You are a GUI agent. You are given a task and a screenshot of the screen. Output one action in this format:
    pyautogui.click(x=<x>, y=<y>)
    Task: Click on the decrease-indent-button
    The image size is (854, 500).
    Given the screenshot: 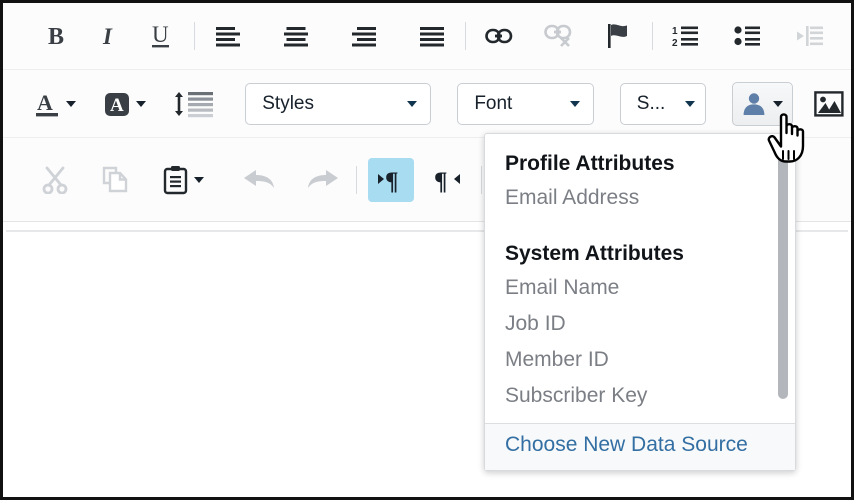 What is the action you would take?
    pyautogui.click(x=810, y=36)
    